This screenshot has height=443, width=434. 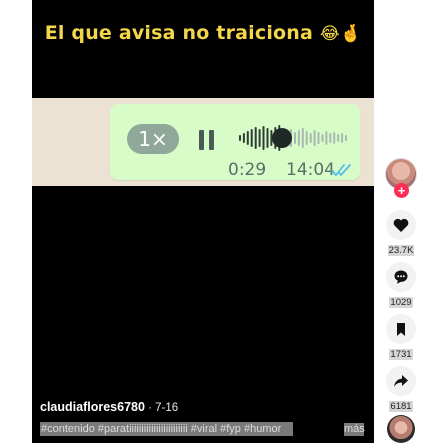 I want to click on bookmark-icon, so click(x=401, y=329).